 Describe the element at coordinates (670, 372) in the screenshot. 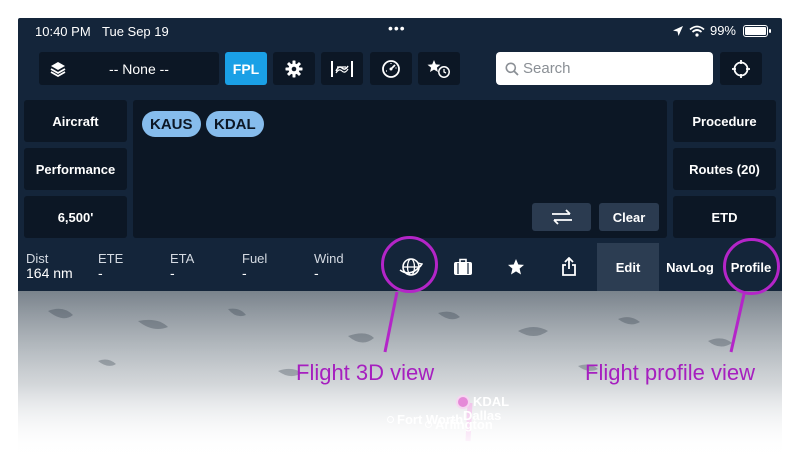

I see `annotation-flight-profile-view: Flight profile view` at that location.